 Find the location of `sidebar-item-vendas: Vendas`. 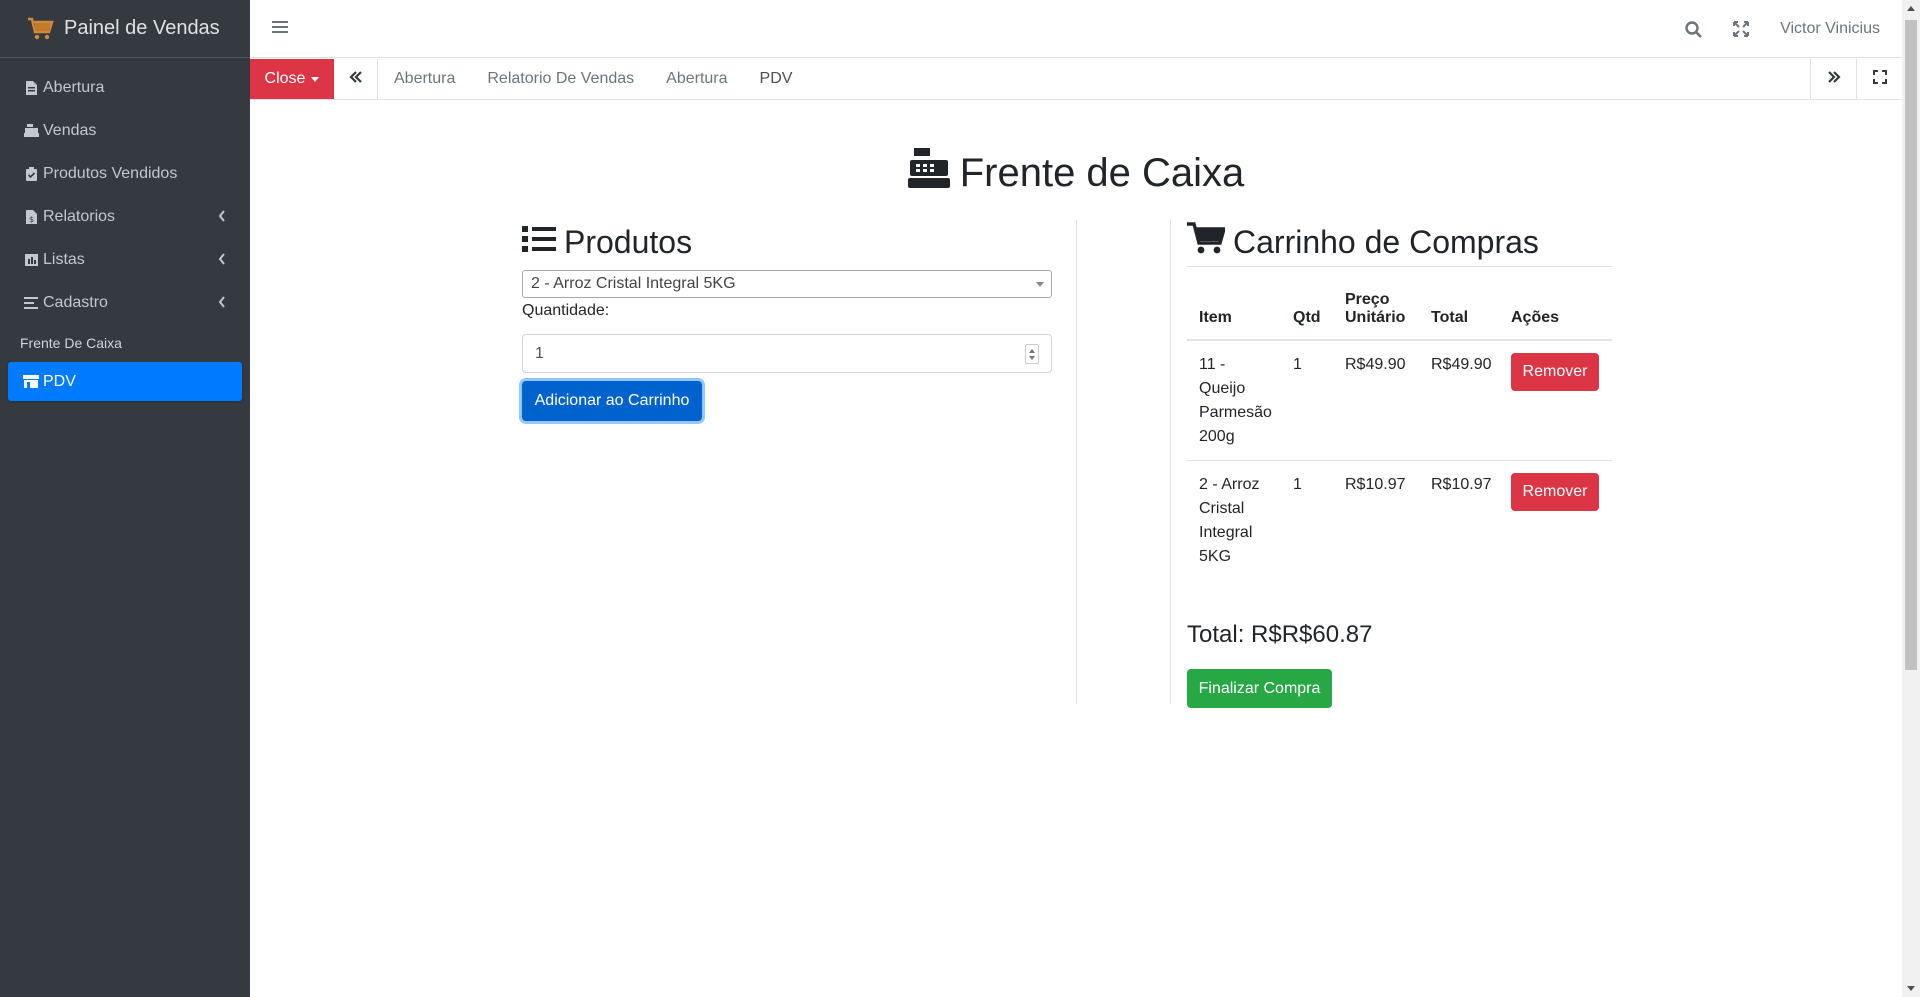

sidebar-item-vendas: Vendas is located at coordinates (125, 130).